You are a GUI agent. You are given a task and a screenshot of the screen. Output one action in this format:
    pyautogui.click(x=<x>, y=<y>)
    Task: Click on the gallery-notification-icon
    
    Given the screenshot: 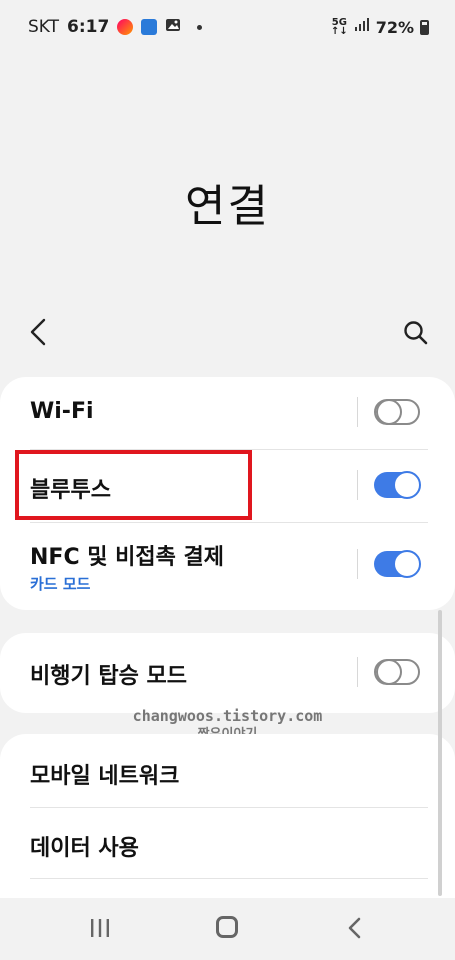 What is the action you would take?
    pyautogui.click(x=173, y=27)
    